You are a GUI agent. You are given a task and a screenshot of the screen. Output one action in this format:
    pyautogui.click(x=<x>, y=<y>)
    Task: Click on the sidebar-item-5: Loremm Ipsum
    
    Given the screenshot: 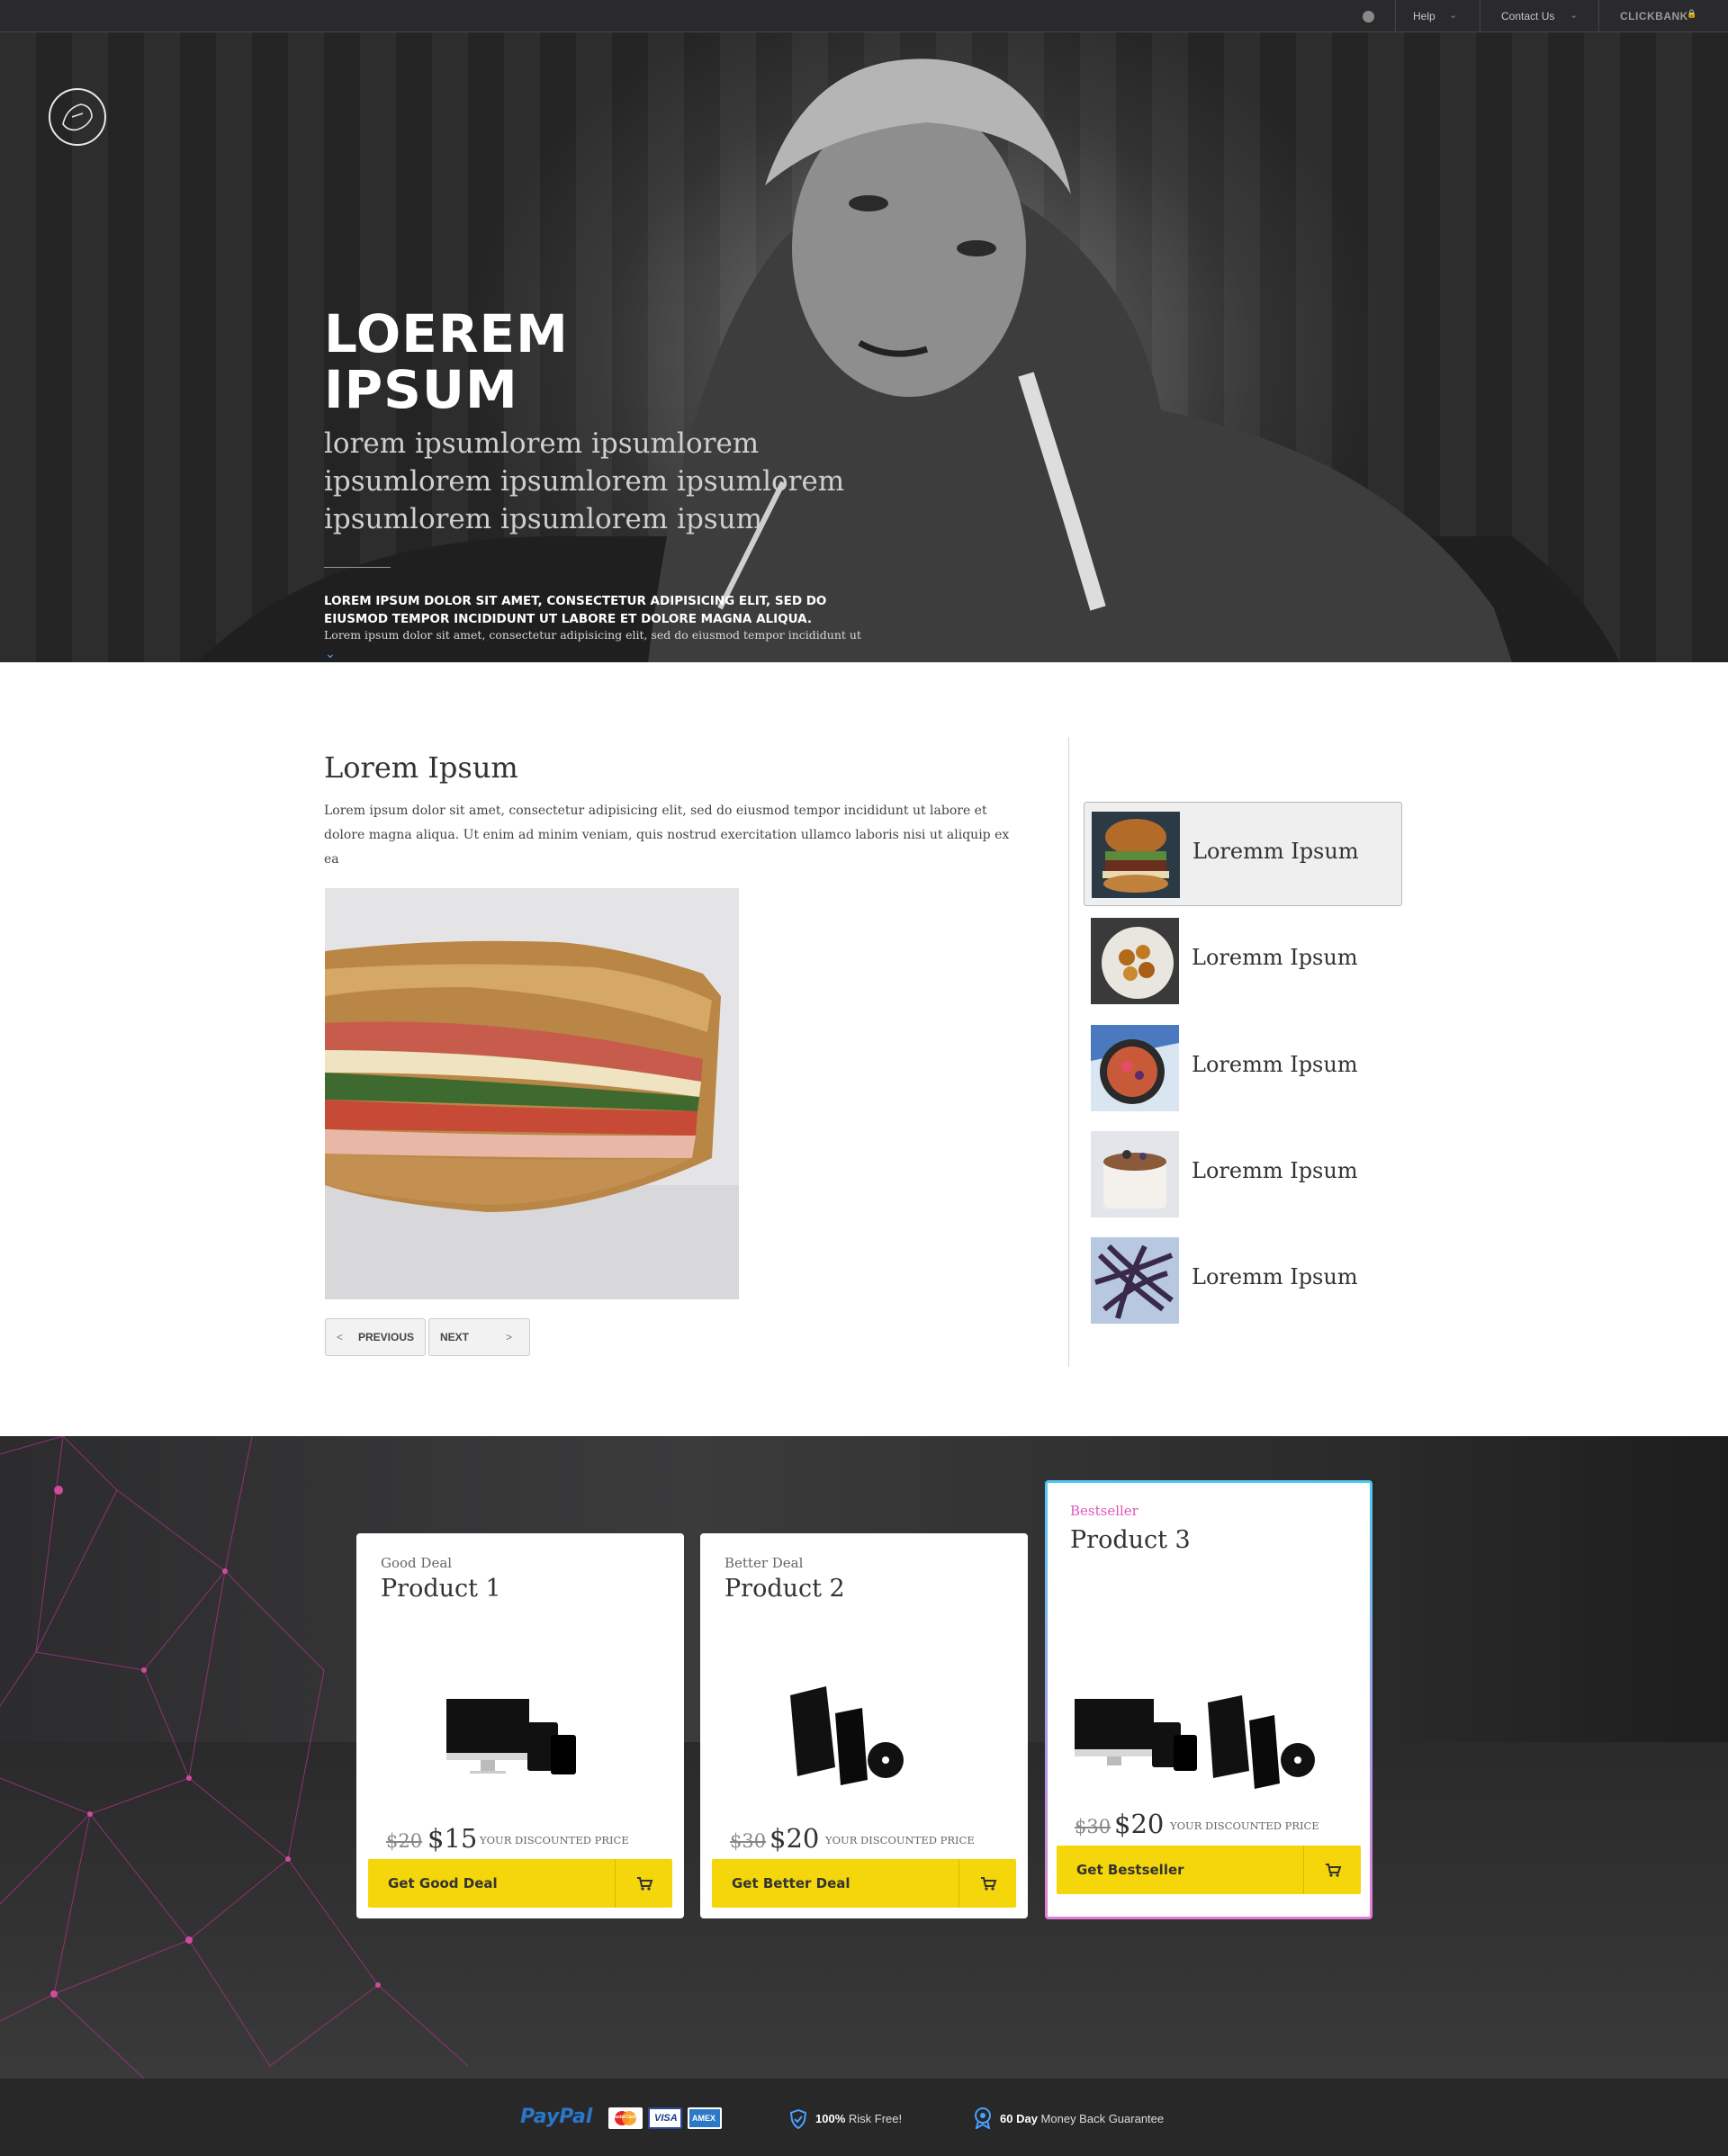 What is the action you would take?
    pyautogui.click(x=1243, y=1280)
    